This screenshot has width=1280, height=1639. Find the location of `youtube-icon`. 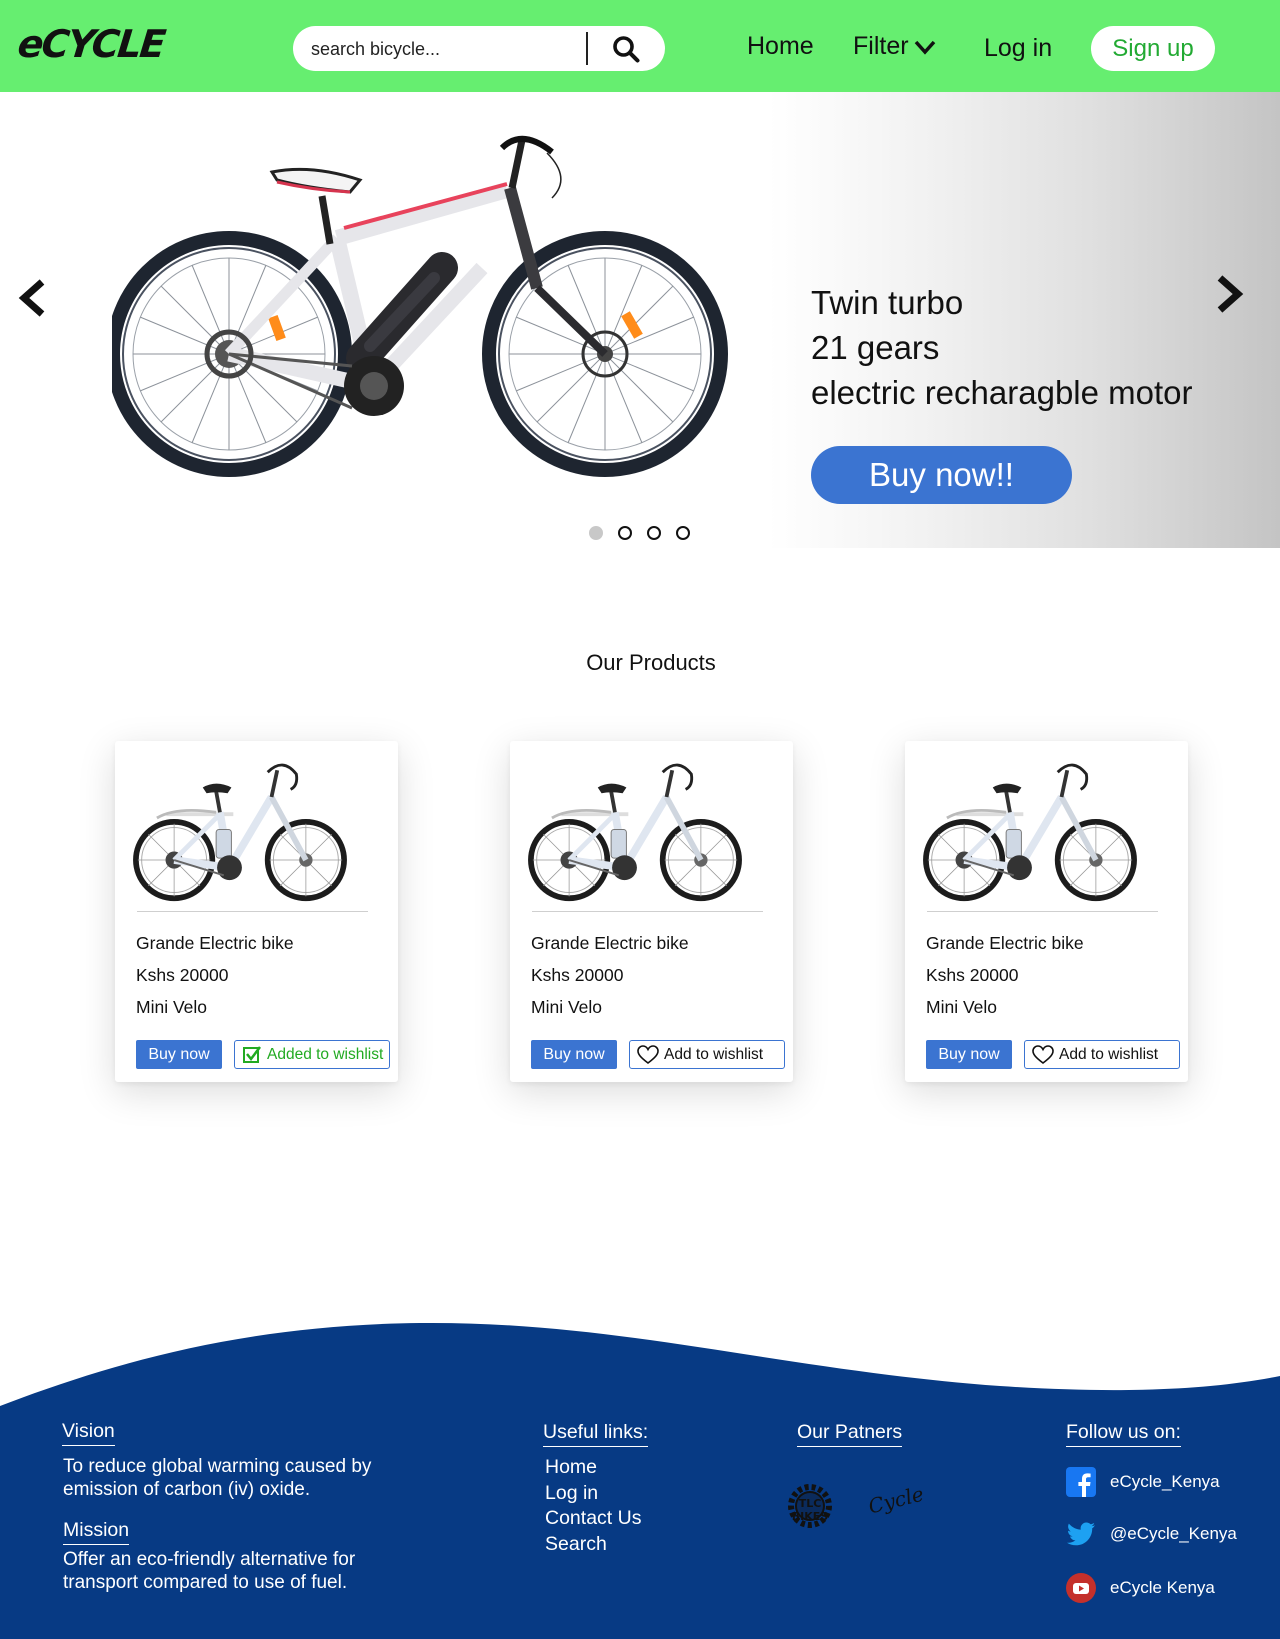

youtube-icon is located at coordinates (1081, 1588).